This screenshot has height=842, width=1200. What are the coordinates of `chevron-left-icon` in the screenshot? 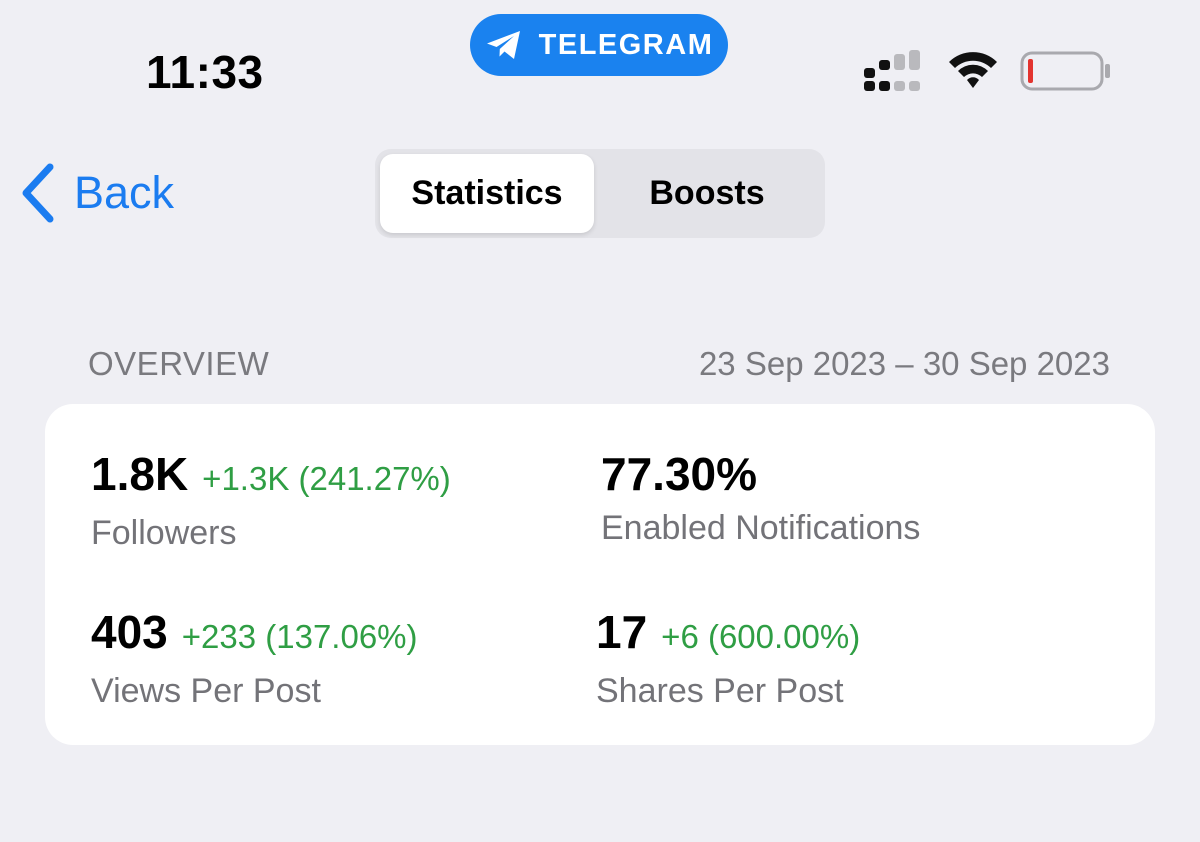 It's located at (38, 193).